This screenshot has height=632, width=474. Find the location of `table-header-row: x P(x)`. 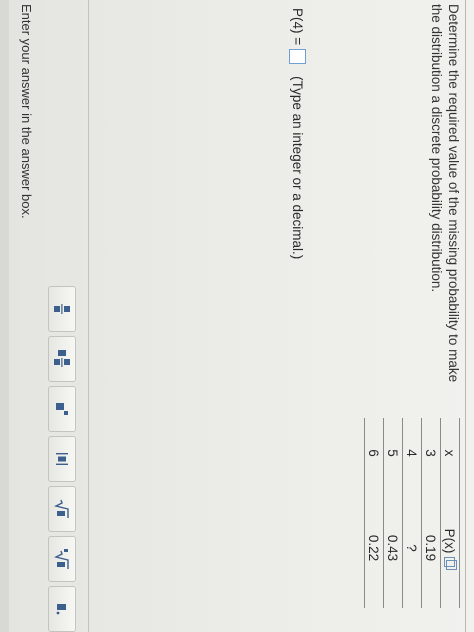

table-header-row: x P(x) is located at coordinates (450, 513).